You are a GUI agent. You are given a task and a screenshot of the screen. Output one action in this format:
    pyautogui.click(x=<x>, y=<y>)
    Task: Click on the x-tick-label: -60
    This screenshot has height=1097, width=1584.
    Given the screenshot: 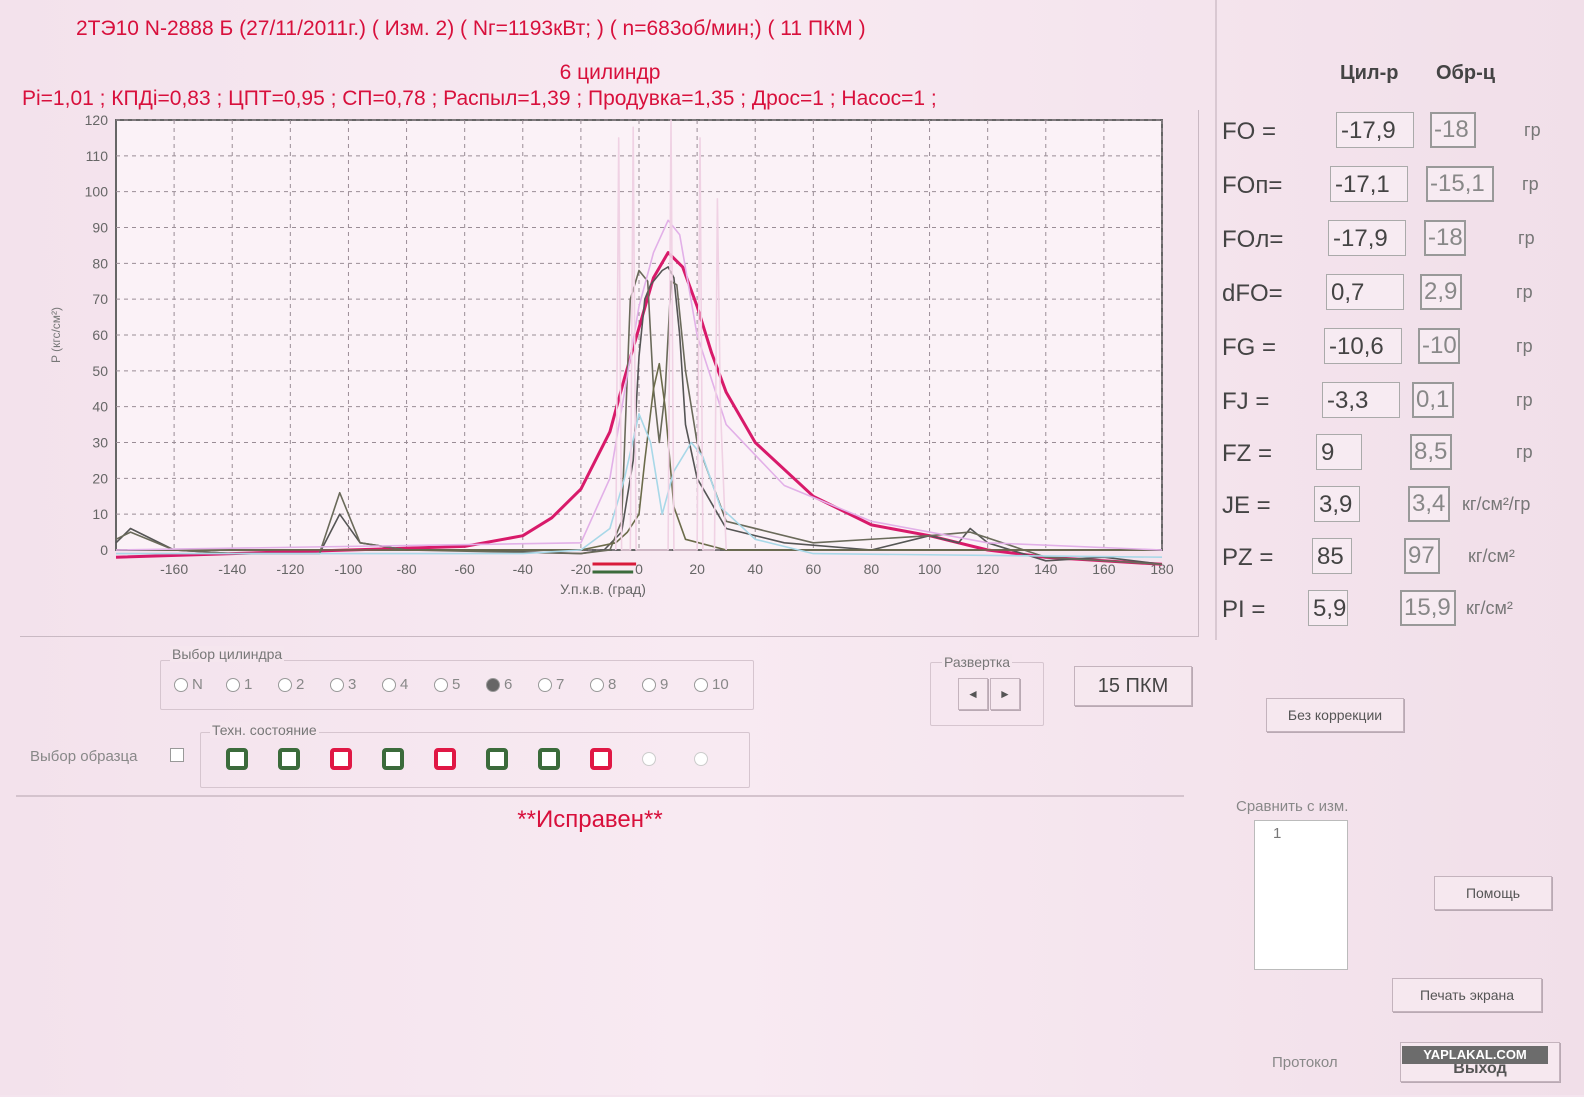 What is the action you would take?
    pyautogui.click(x=465, y=569)
    